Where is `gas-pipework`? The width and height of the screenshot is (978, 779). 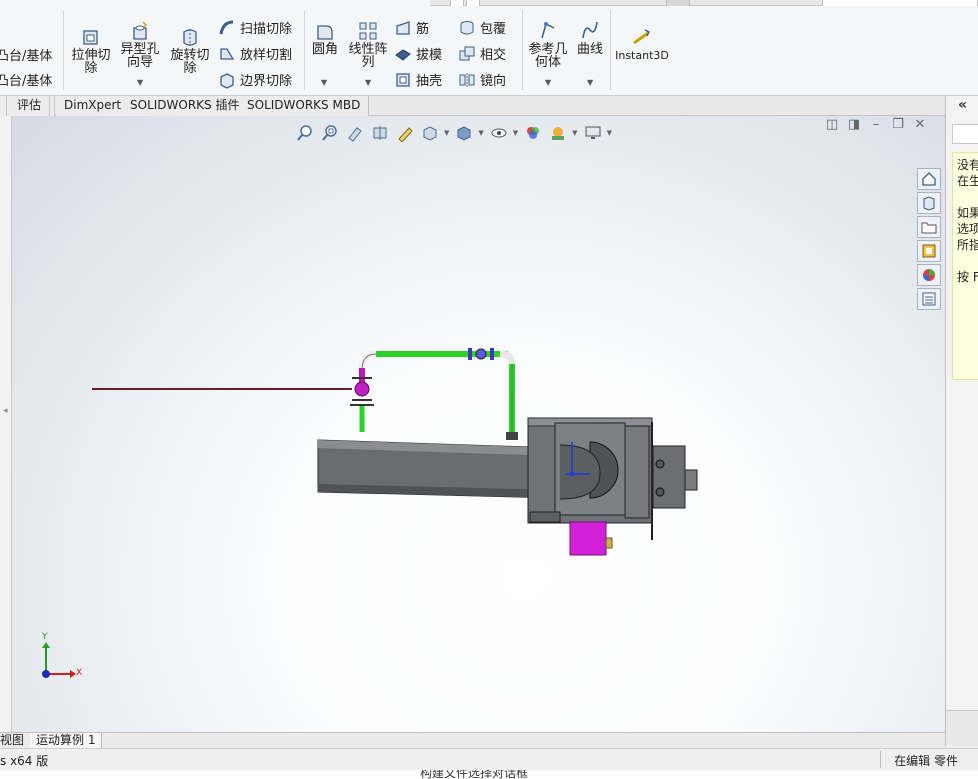 gas-pipework is located at coordinates (434, 394).